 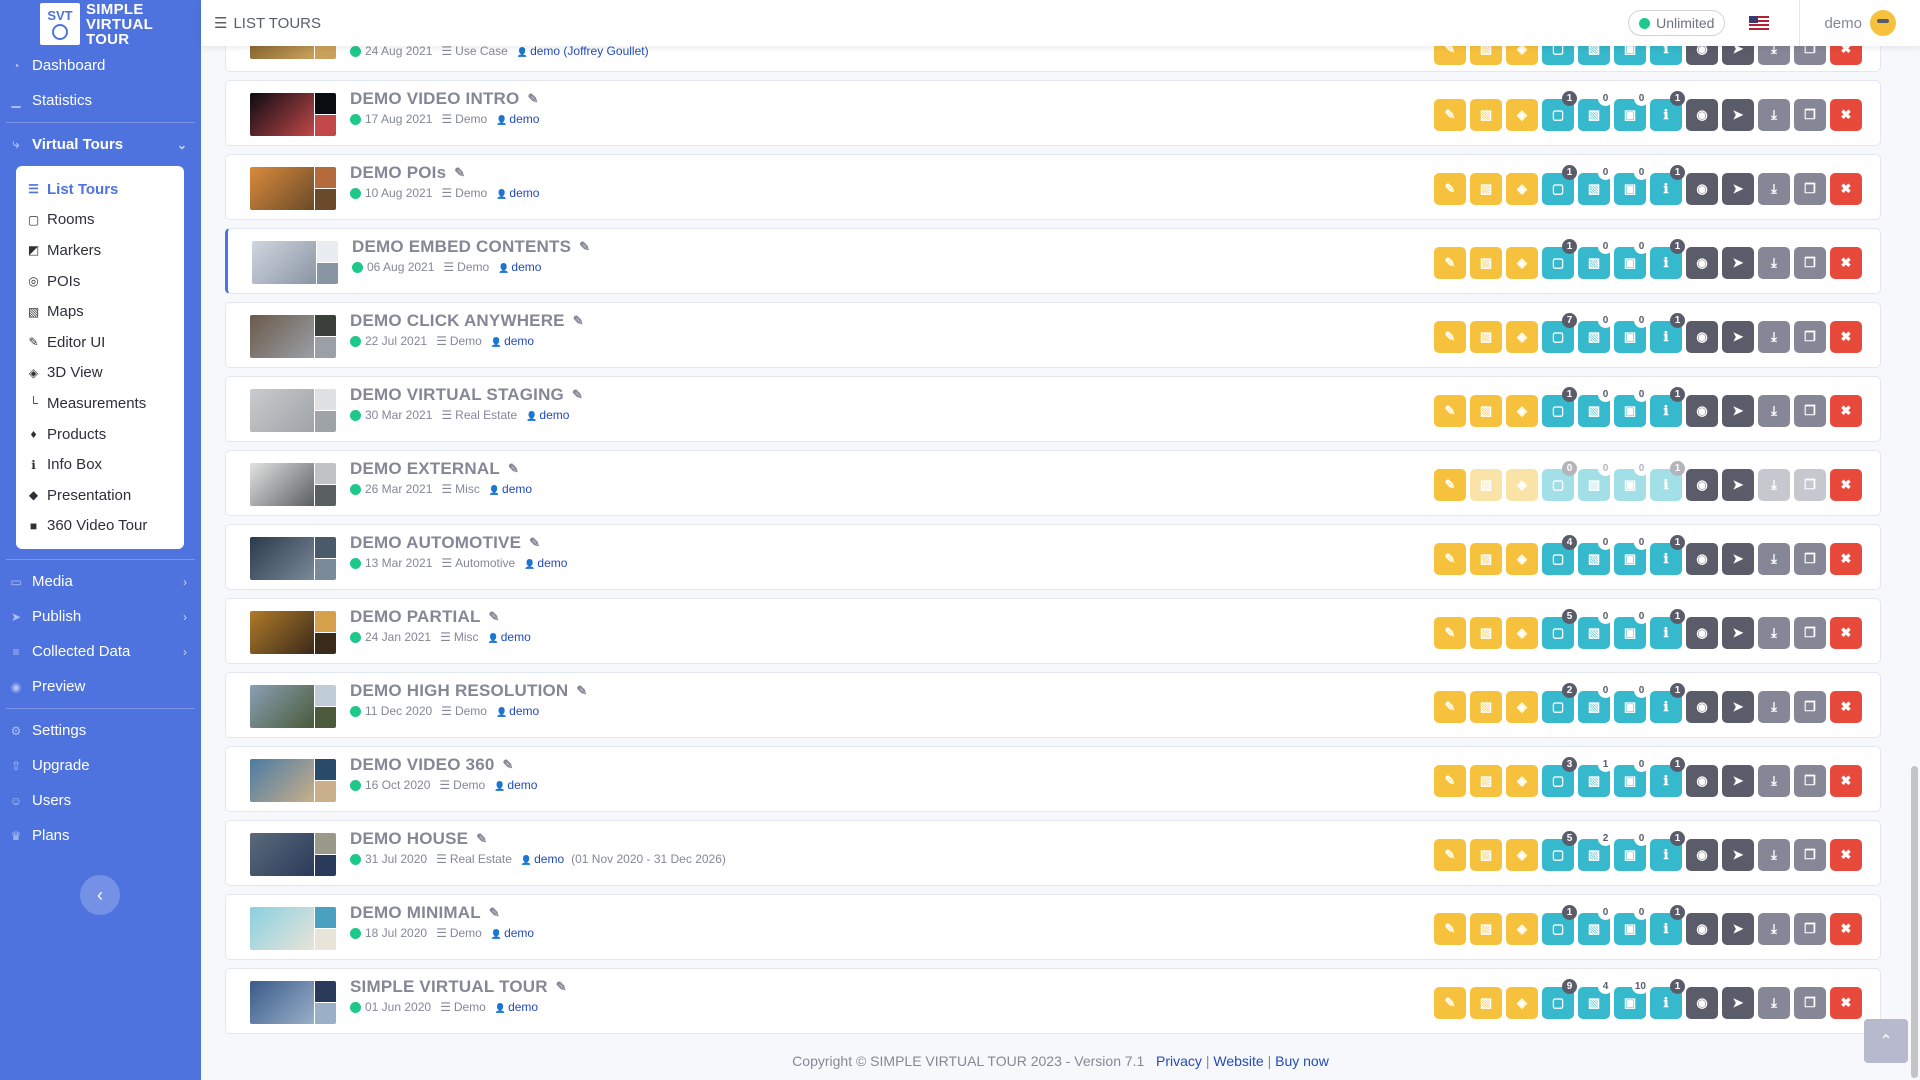 I want to click on sidebar-item-statistics: ▁ Statistics, so click(x=100, y=100).